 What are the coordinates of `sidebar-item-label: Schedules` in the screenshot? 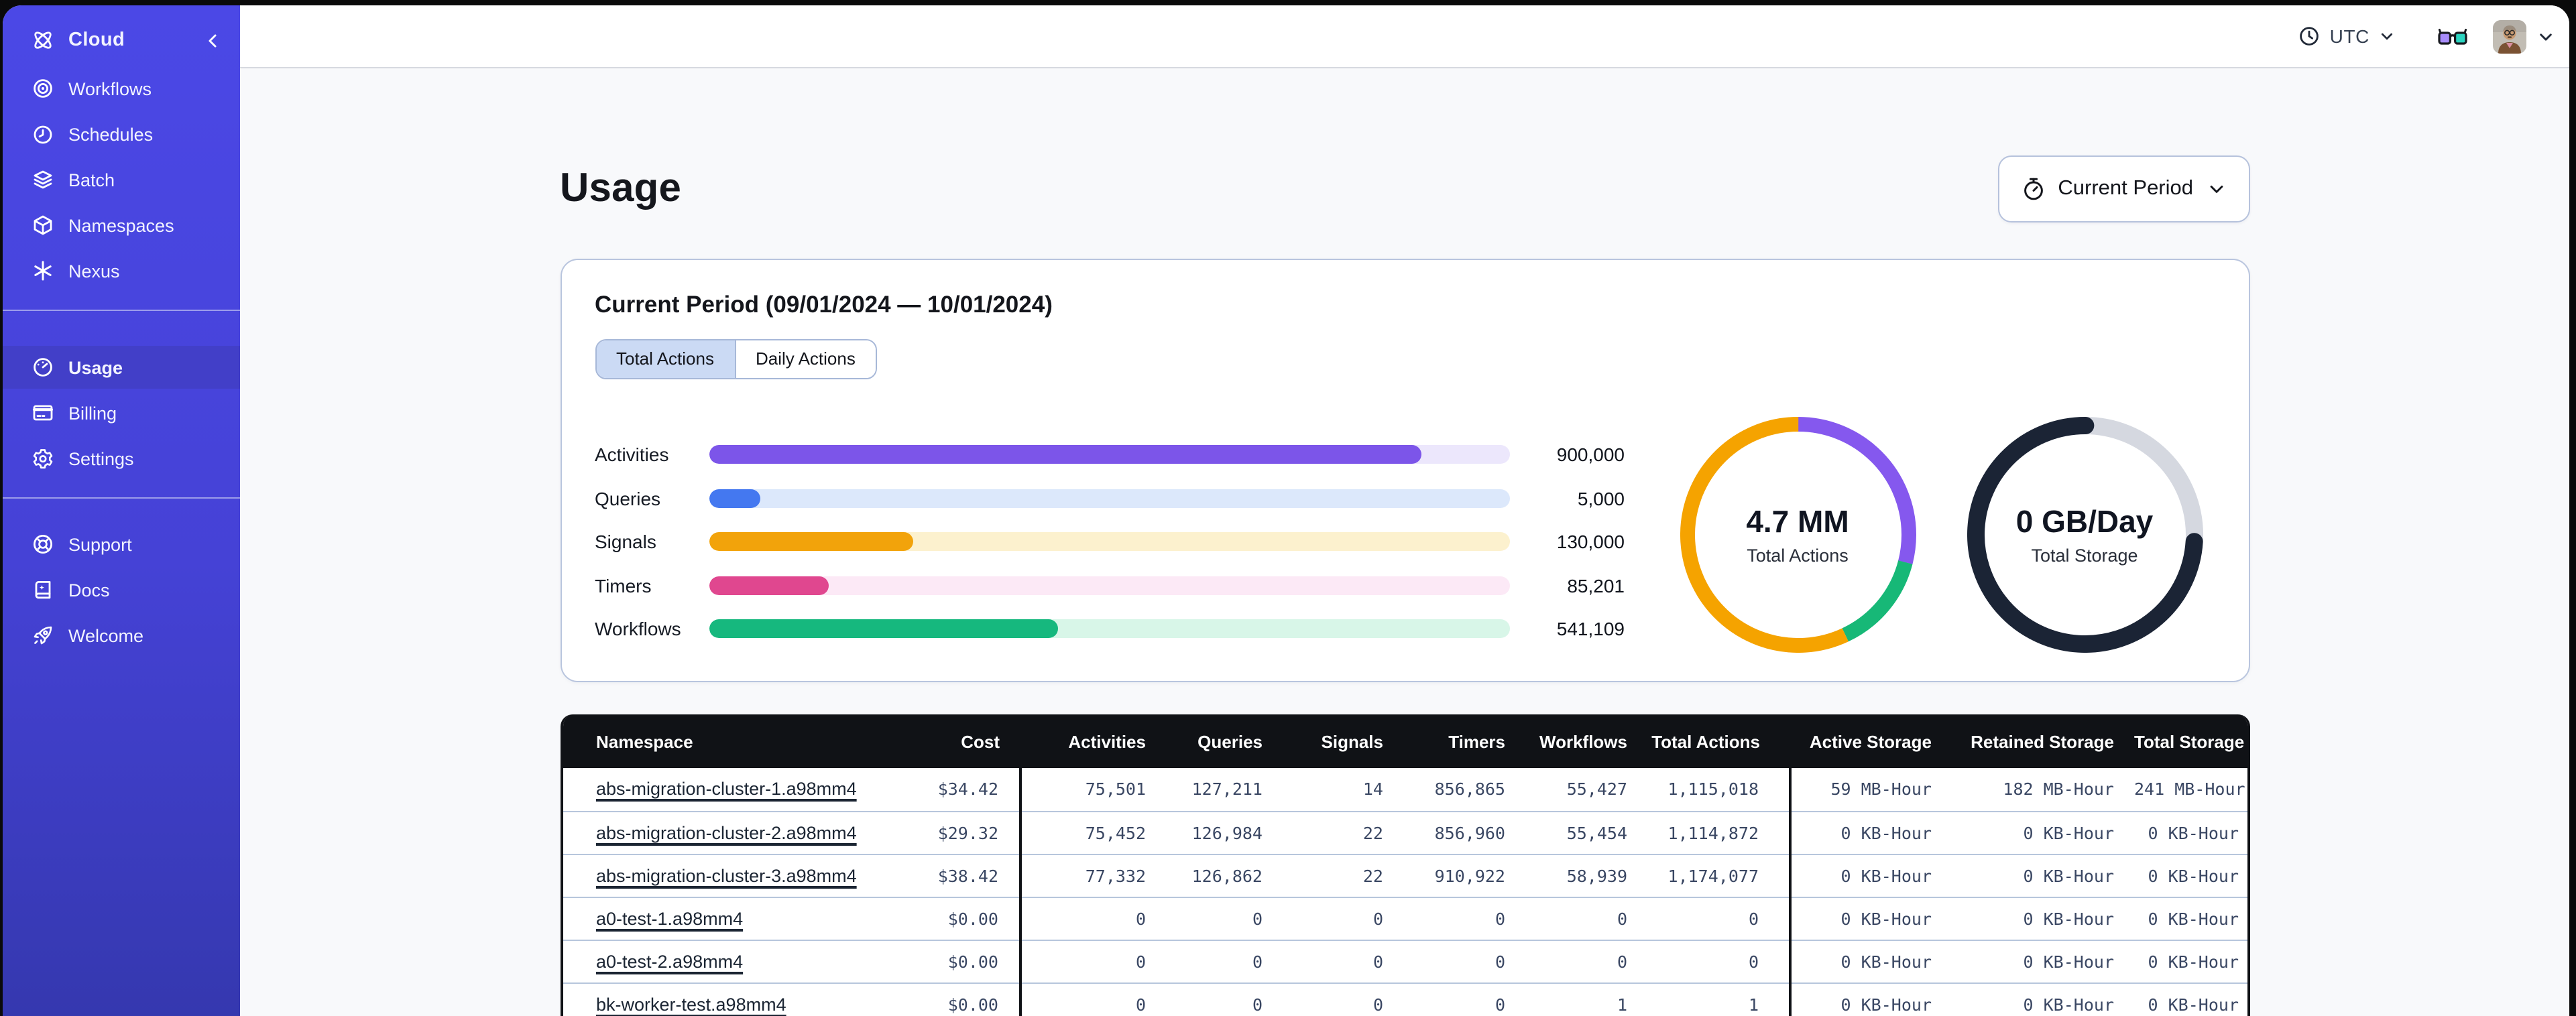 It's located at (111, 134).